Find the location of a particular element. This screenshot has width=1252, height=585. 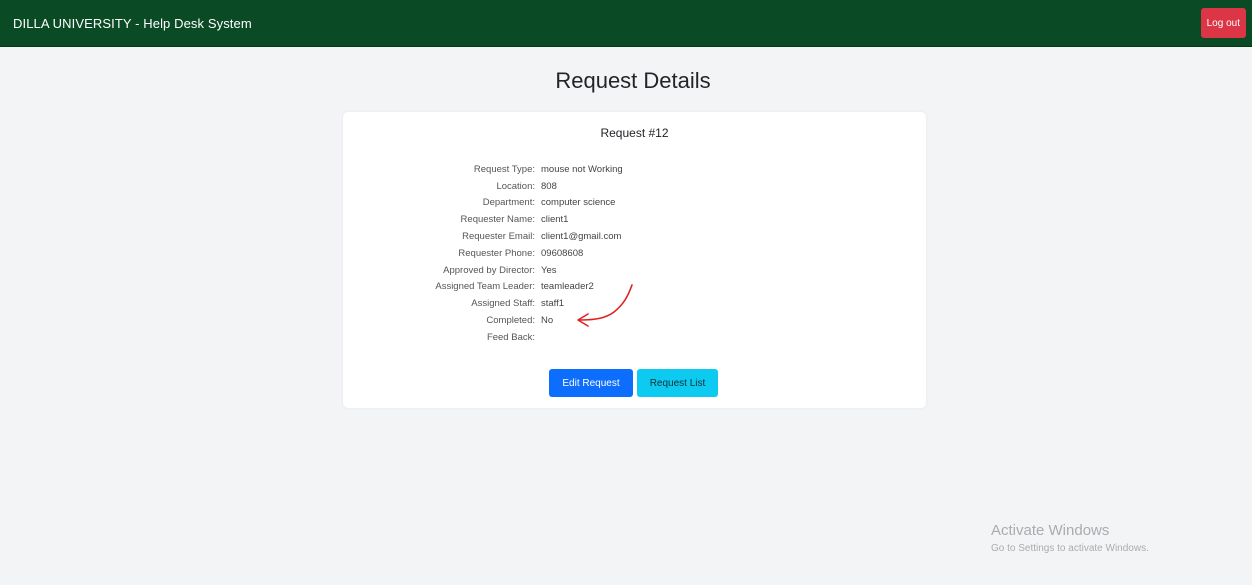

request-list-button: Request List is located at coordinates (677, 383).